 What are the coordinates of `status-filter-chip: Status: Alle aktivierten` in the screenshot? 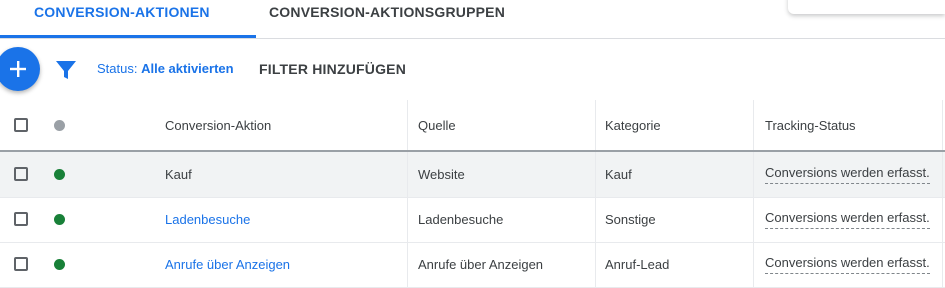 It's located at (165, 68).